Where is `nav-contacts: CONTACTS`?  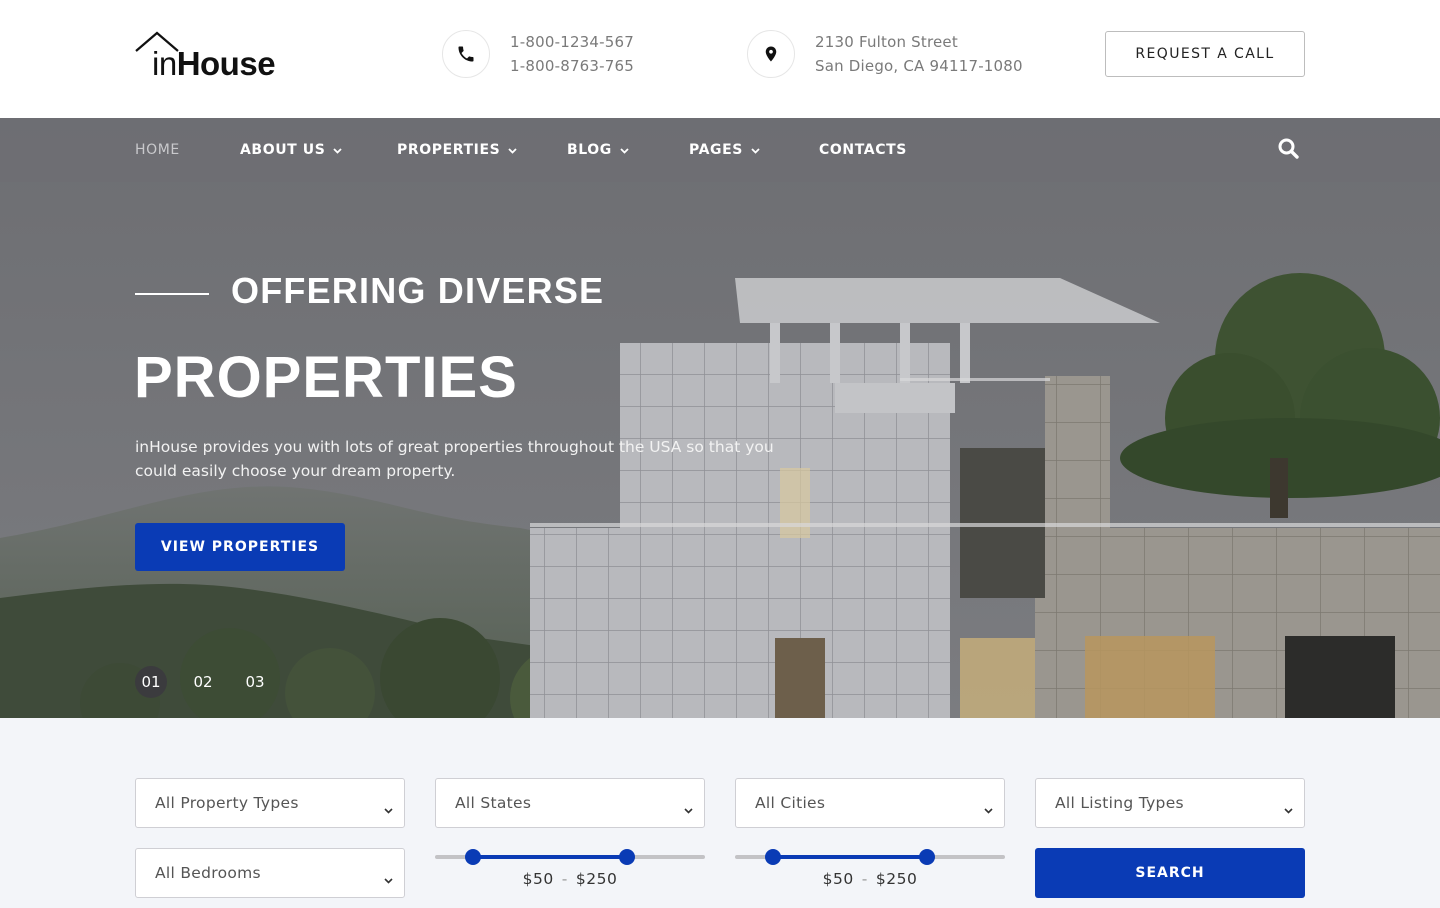 nav-contacts: CONTACTS is located at coordinates (863, 150).